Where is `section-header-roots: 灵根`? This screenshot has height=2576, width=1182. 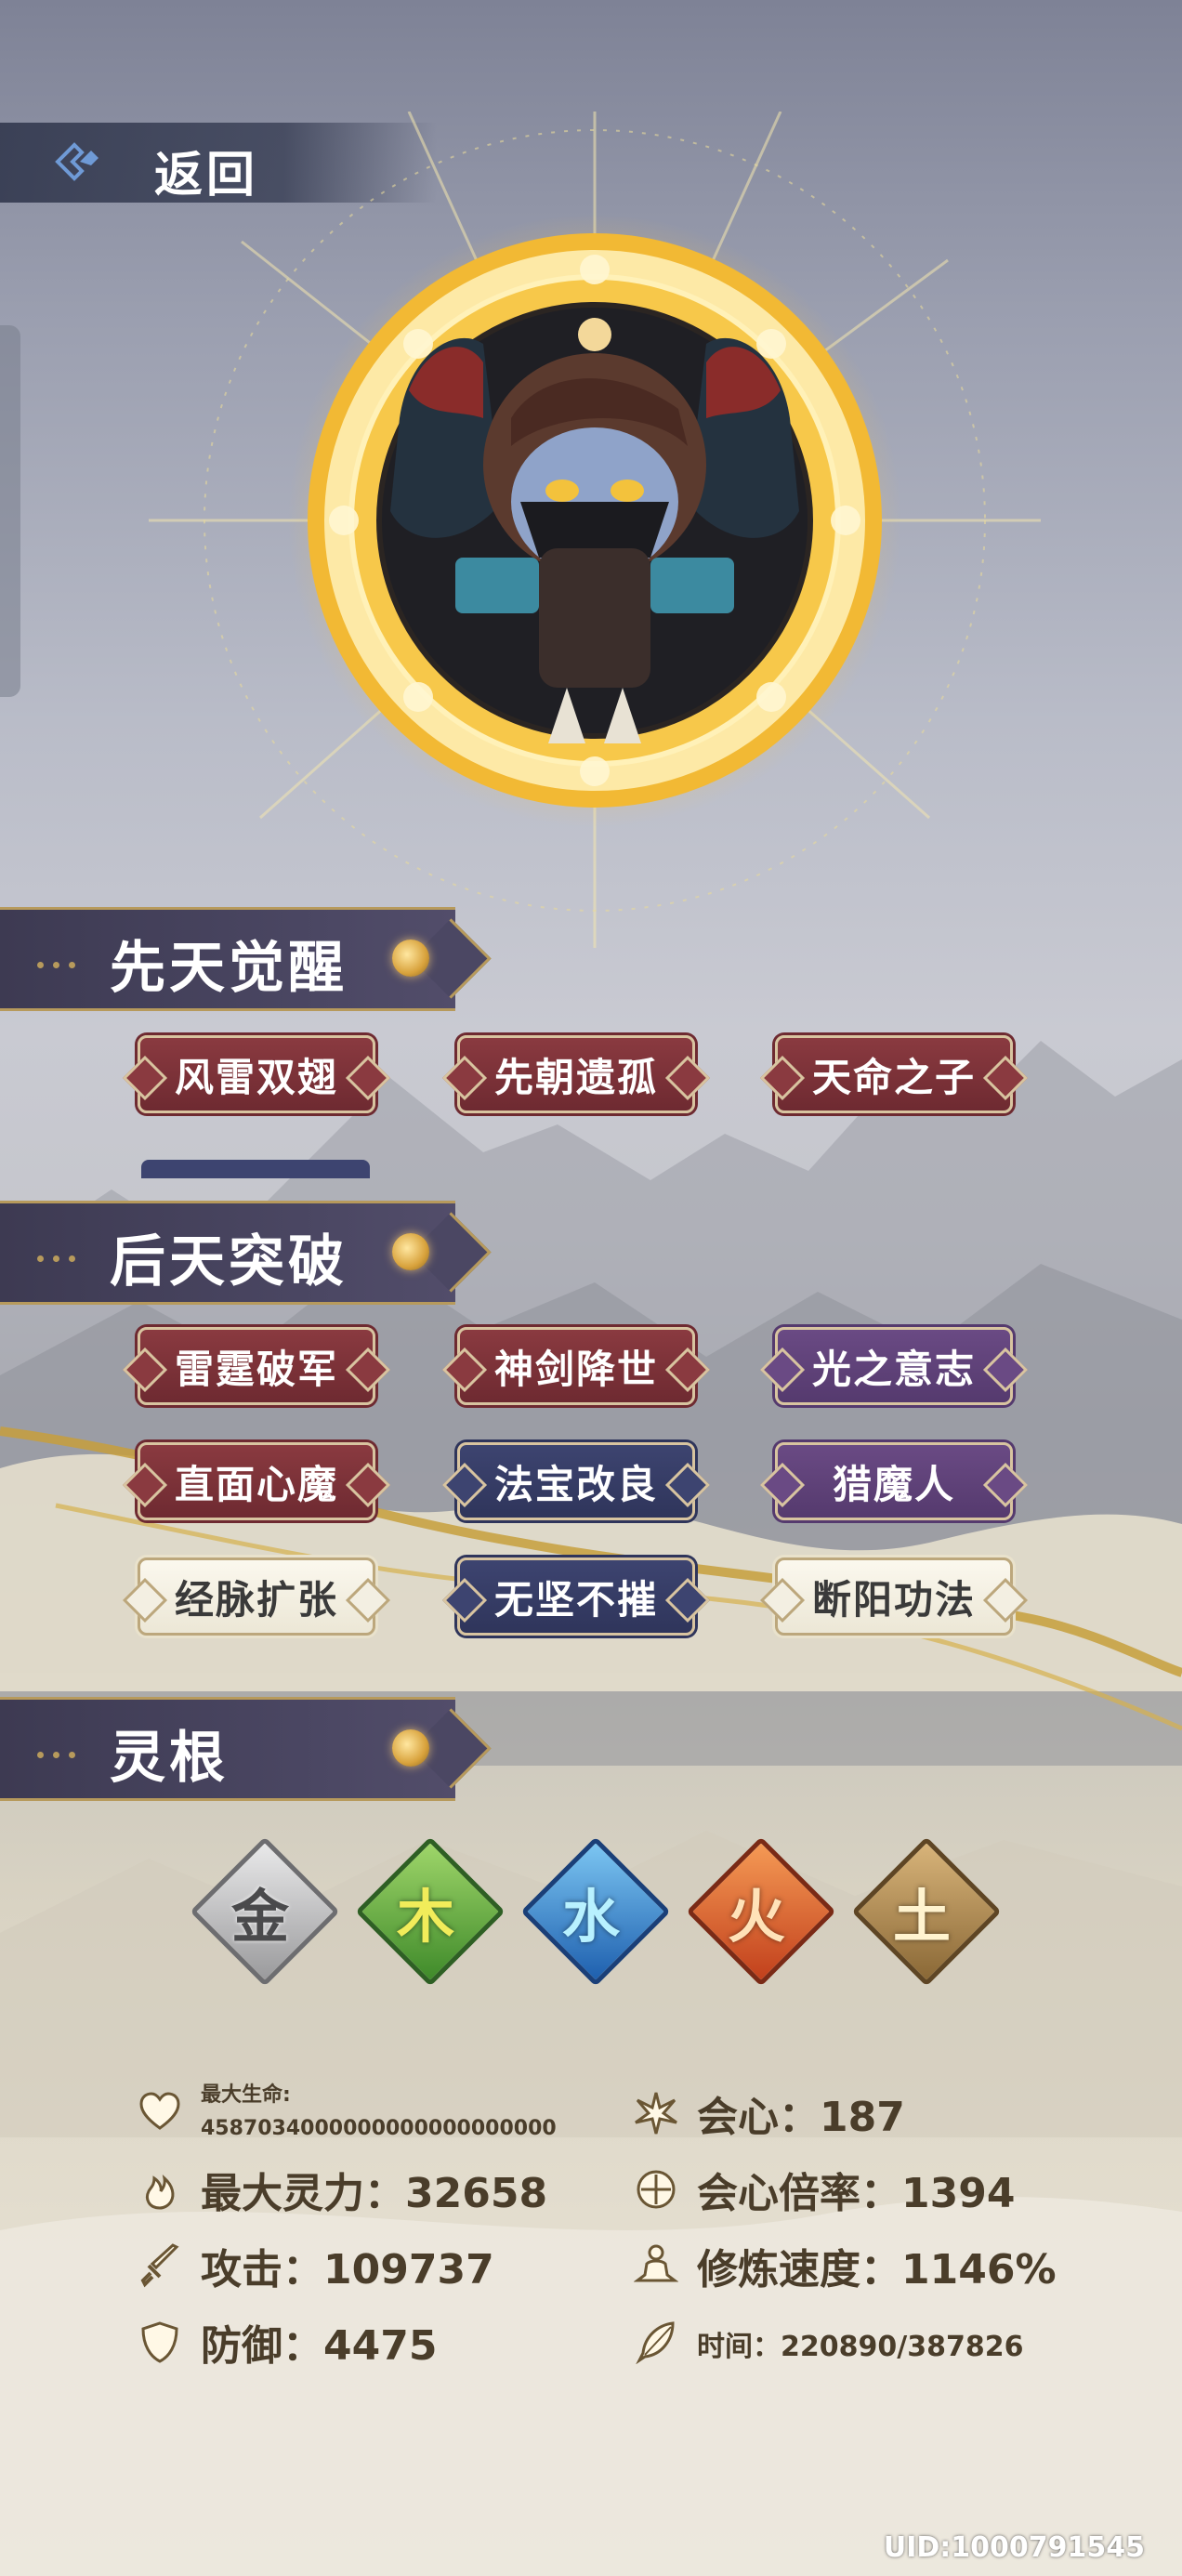 section-header-roots: 灵根 is located at coordinates (227, 1749).